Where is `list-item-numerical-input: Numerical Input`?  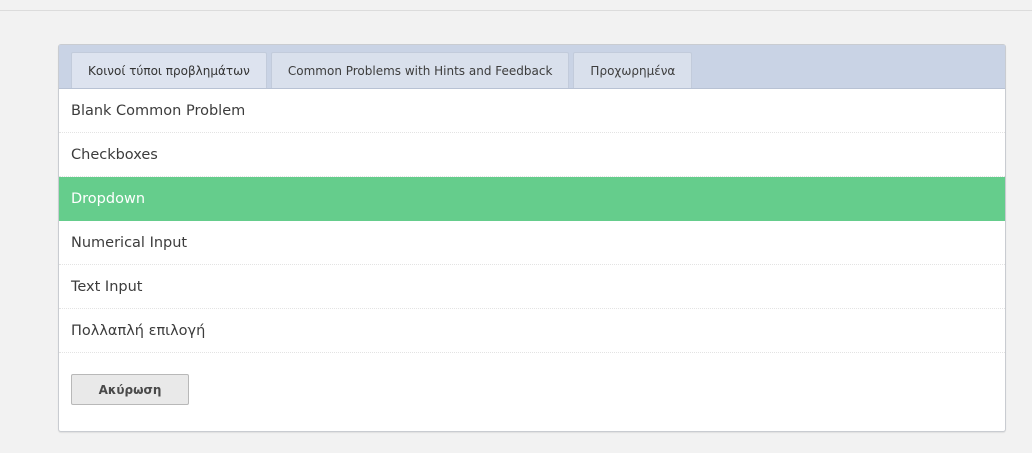 list-item-numerical-input: Numerical Input is located at coordinates (532, 243).